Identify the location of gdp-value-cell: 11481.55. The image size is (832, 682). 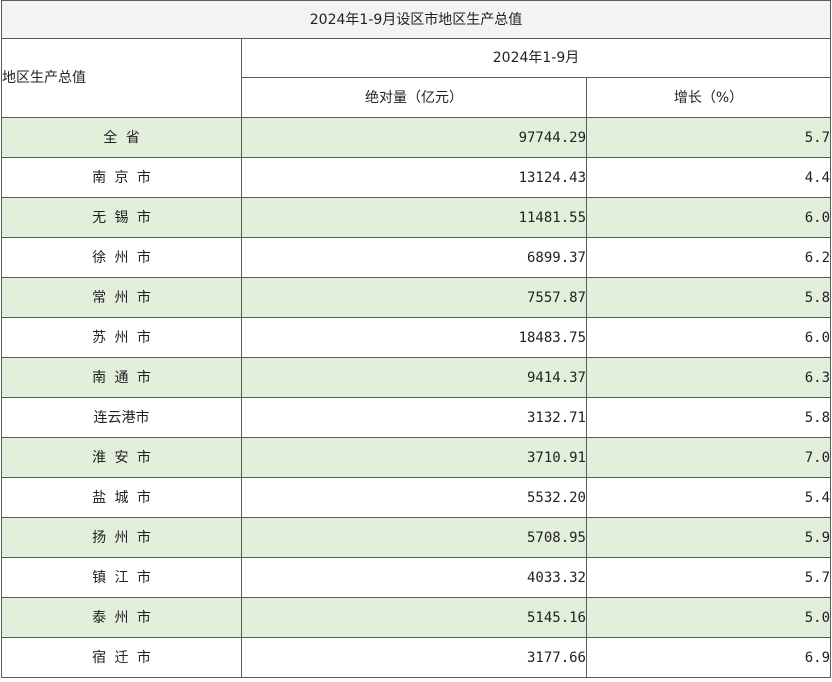
(414, 217).